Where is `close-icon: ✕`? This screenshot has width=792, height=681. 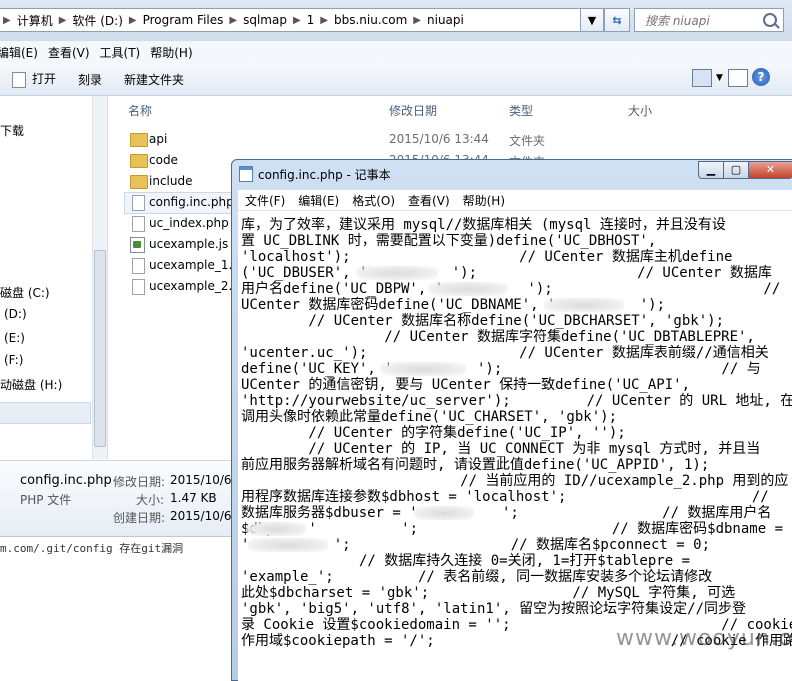 close-icon: ✕ is located at coordinates (770, 169).